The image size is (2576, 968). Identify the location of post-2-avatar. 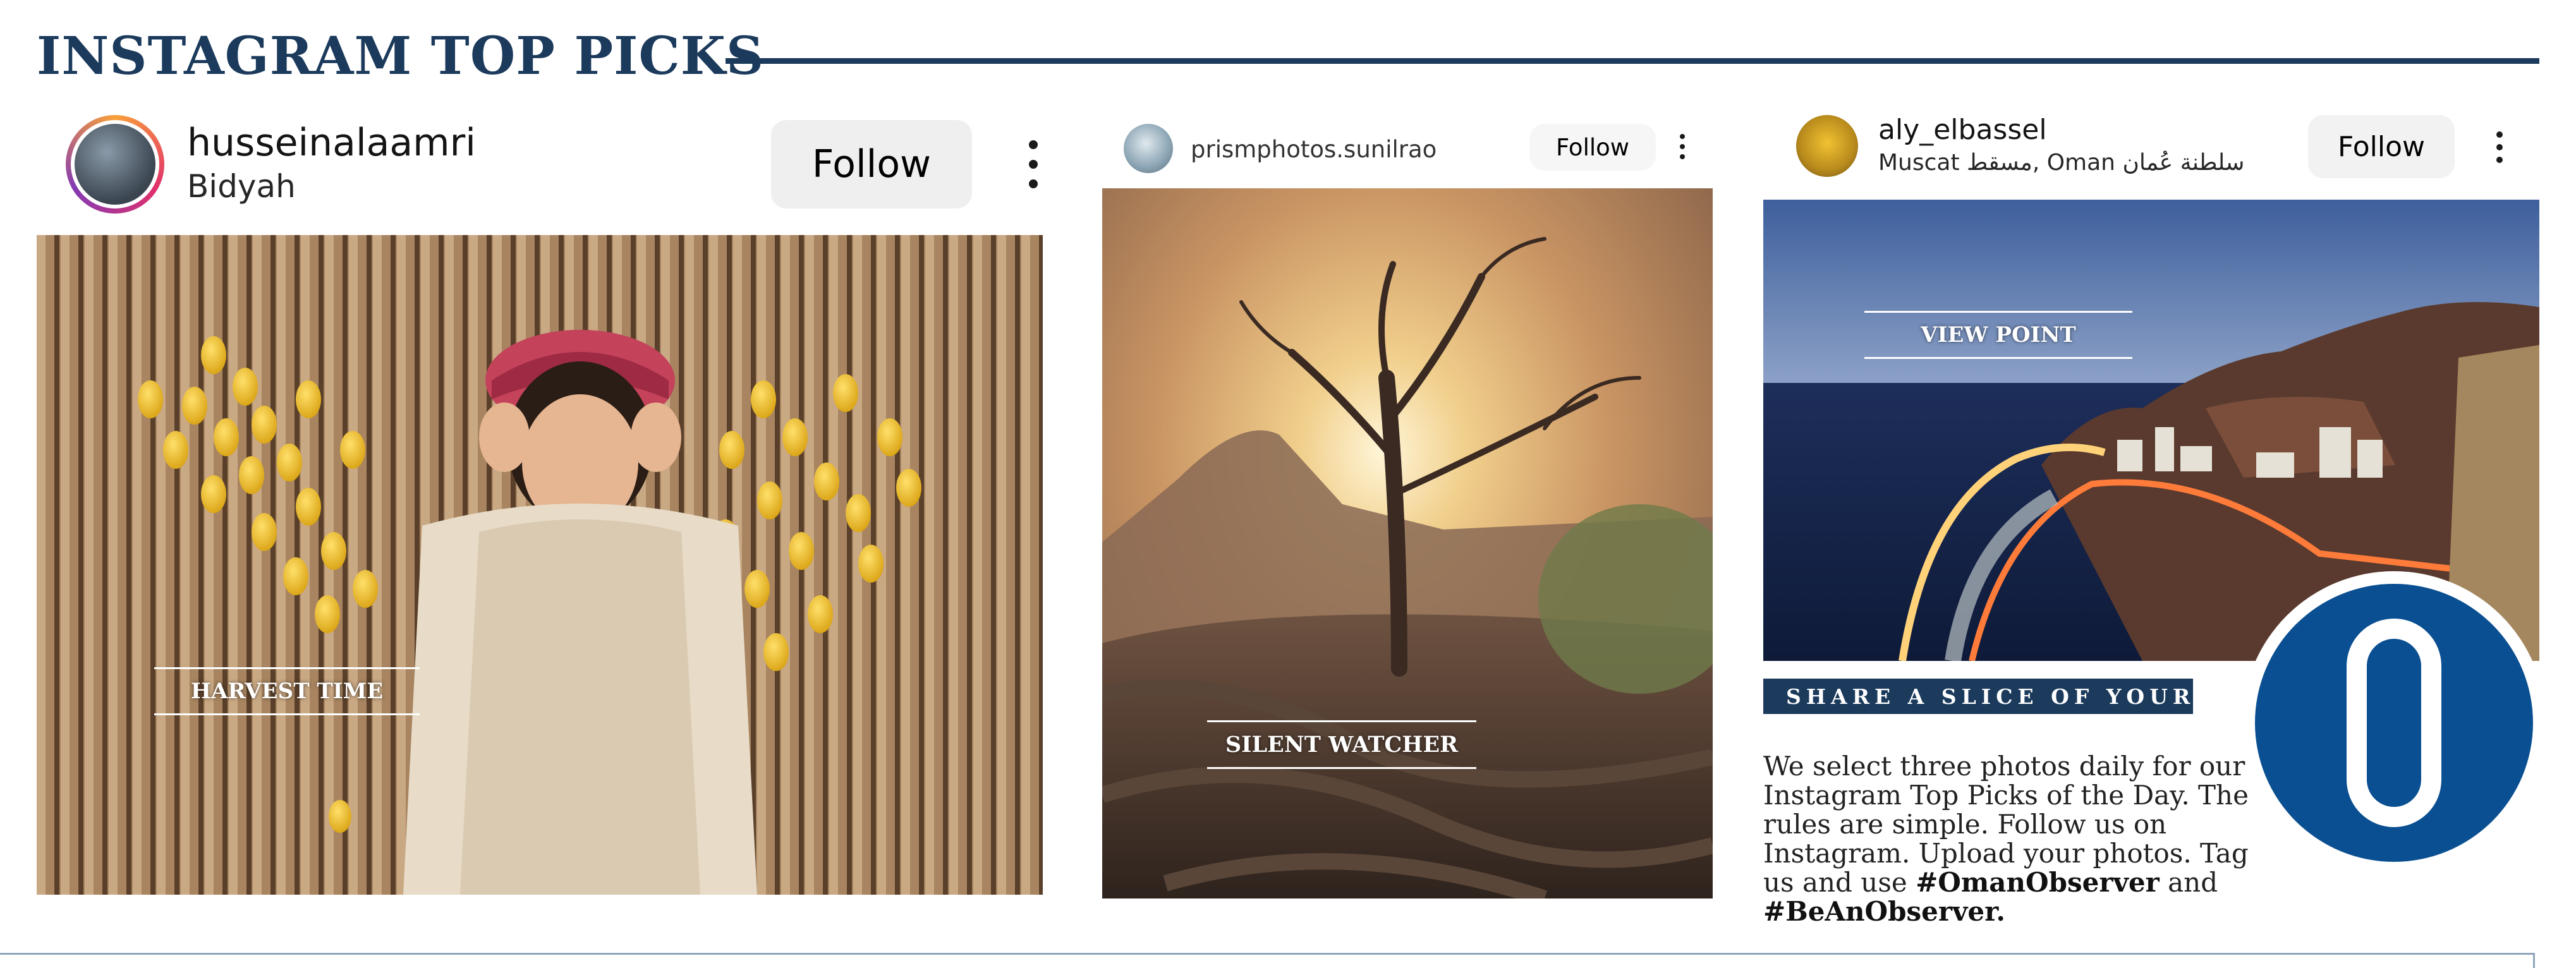
(1148, 148).